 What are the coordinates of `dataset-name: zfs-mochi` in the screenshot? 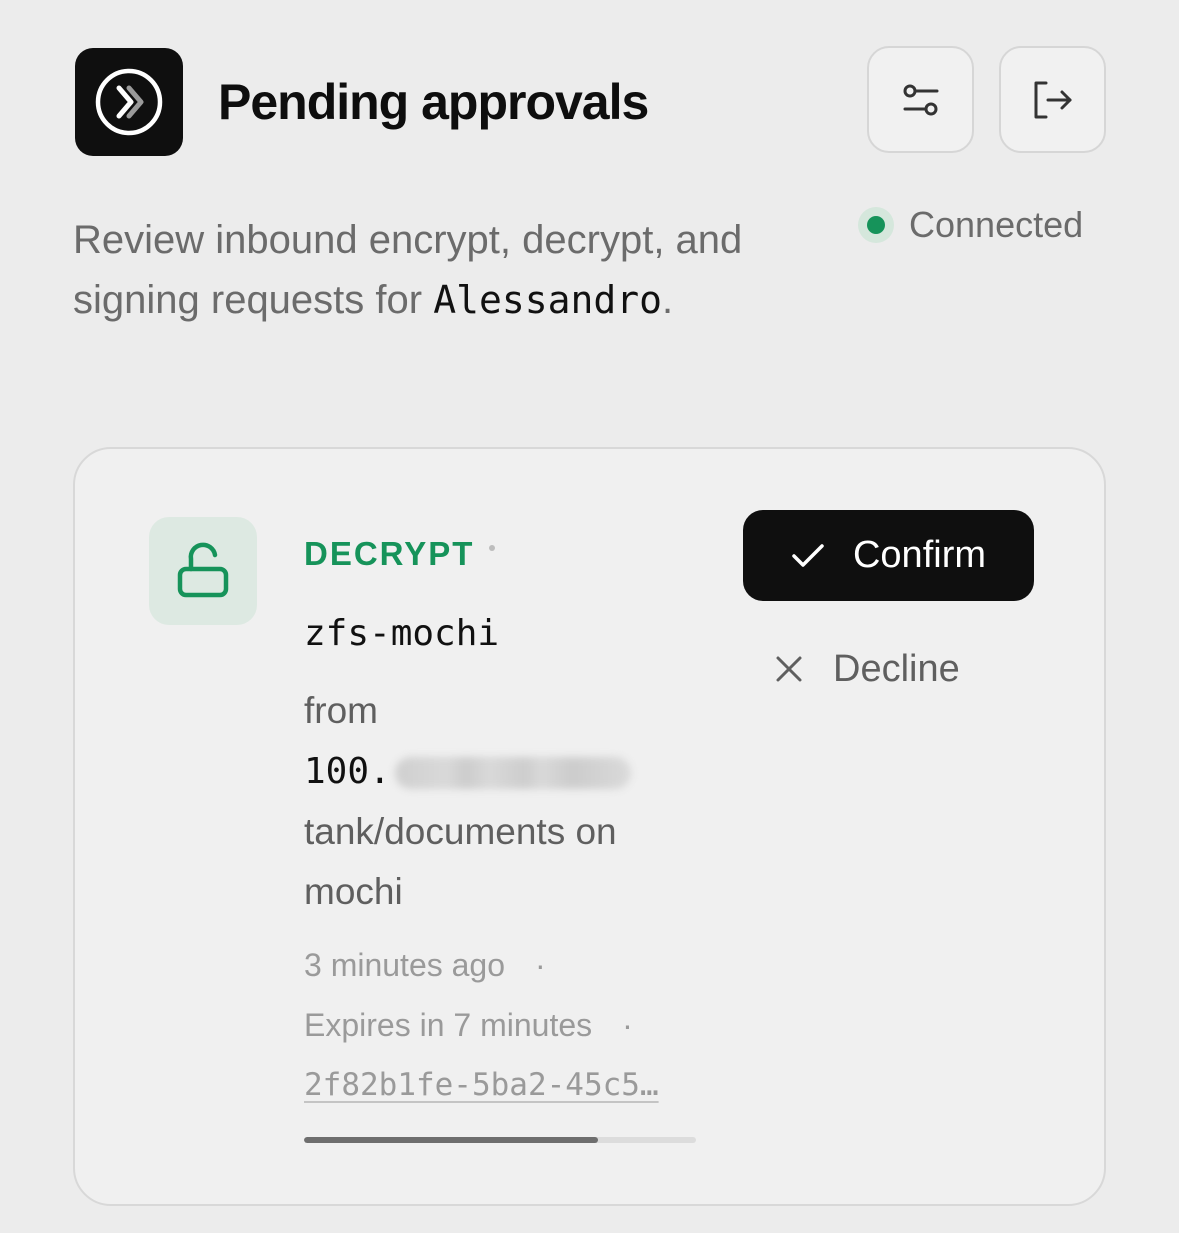 It's located at (402, 633).